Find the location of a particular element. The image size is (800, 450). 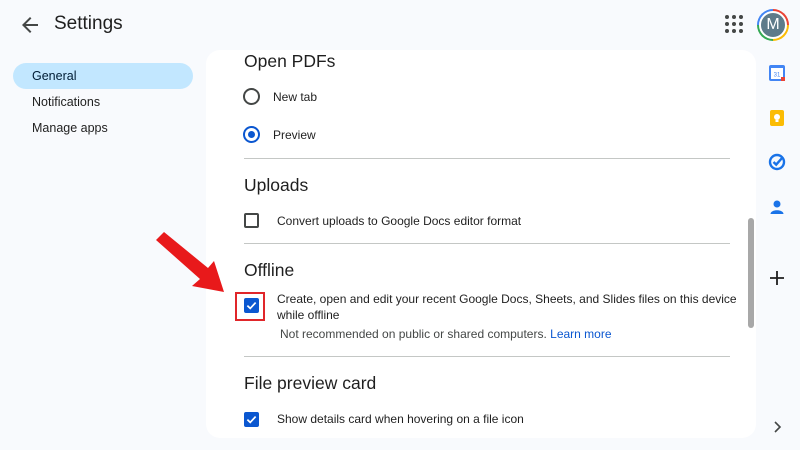

annotation-arrow-icon is located at coordinates (190, 262).